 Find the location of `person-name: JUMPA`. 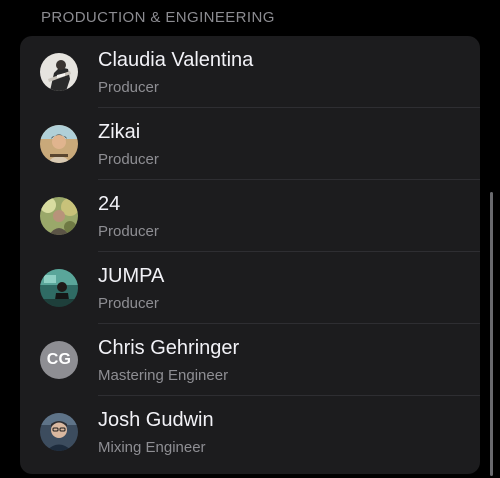

person-name: JUMPA is located at coordinates (131, 276).